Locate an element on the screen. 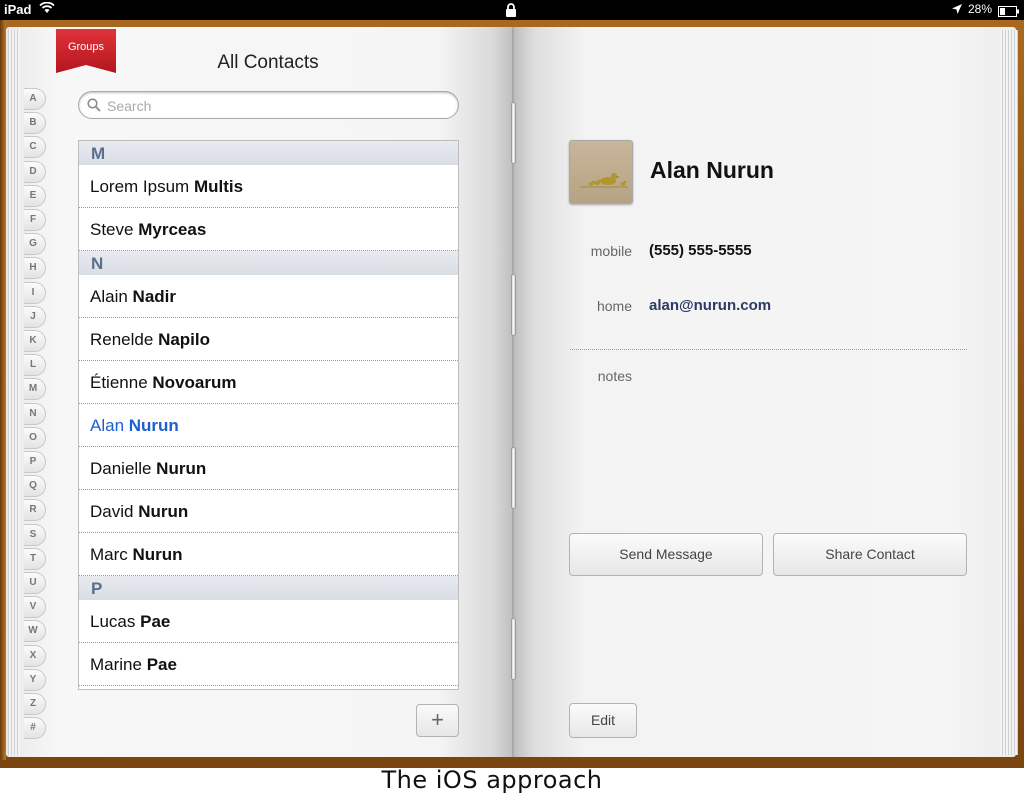 The width and height of the screenshot is (1024, 796). alpha-index-tab: D is located at coordinates (35, 171).